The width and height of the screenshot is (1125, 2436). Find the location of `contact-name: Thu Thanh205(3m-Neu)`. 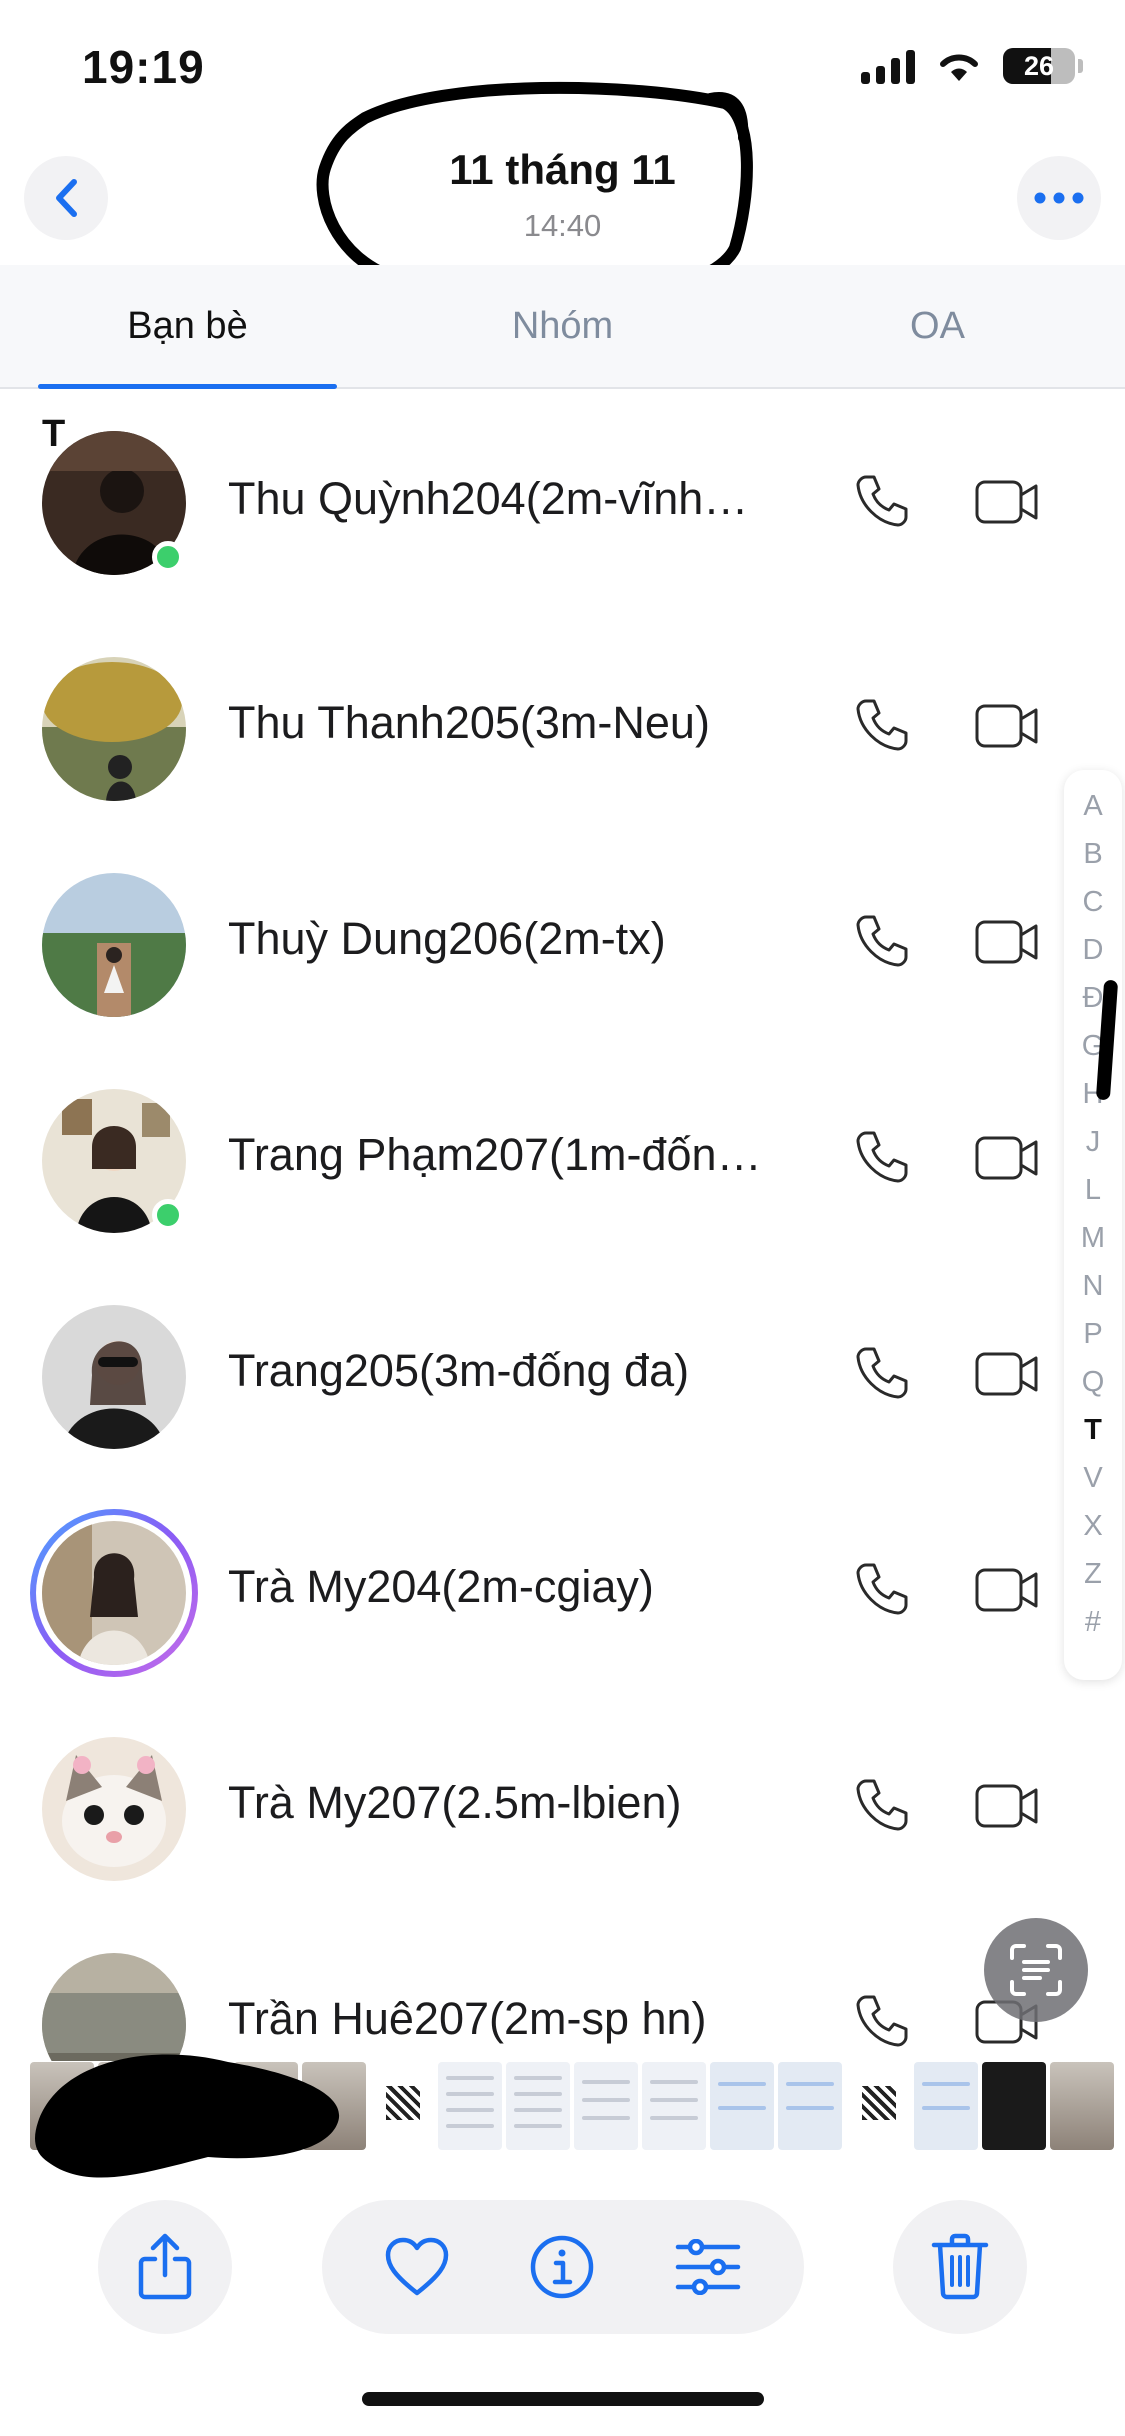

contact-name: Thu Thanh205(3m-Neu) is located at coordinates (469, 722).